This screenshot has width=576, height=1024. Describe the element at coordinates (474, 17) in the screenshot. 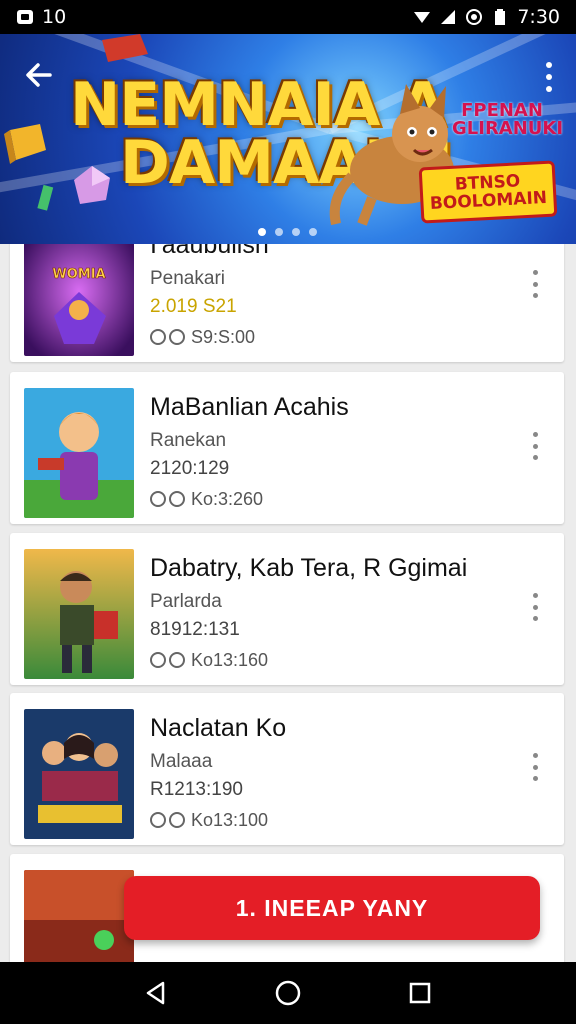

I see `sync-icon` at that location.